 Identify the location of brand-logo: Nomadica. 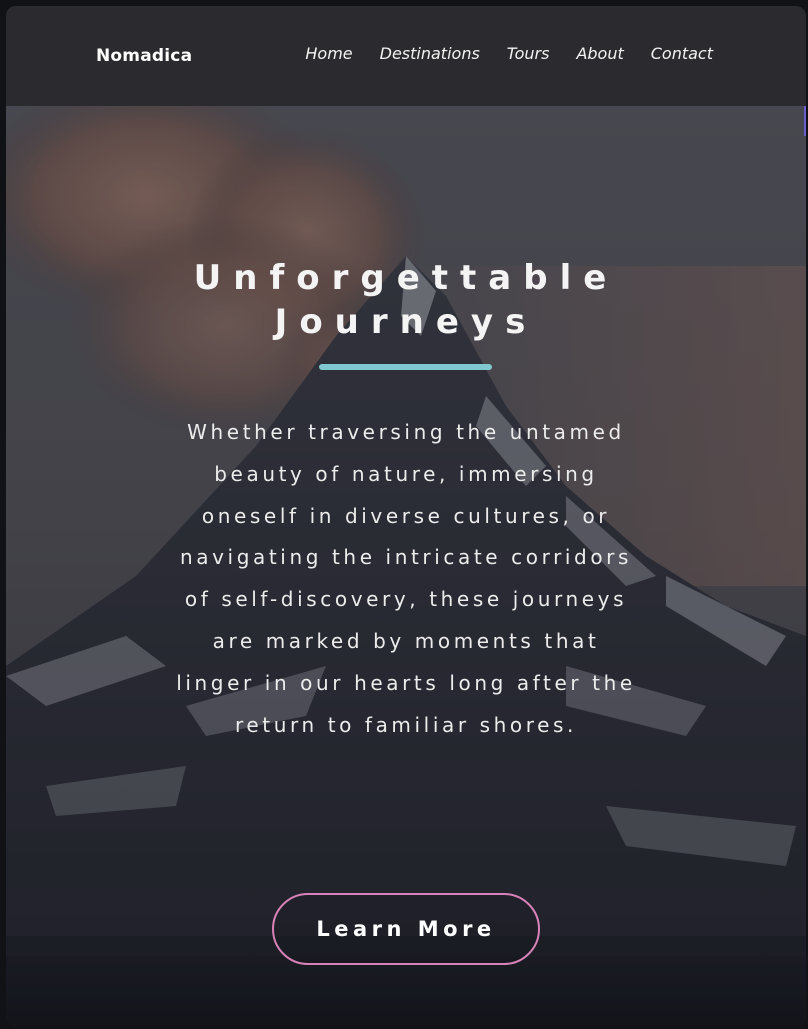
(144, 56).